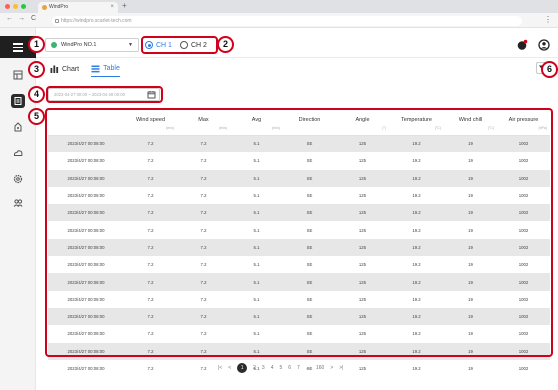 Image resolution: width=558 pixels, height=390 pixels. What do you see at coordinates (36, 44) in the screenshot?
I see `callout-badge-1: 1` at bounding box center [36, 44].